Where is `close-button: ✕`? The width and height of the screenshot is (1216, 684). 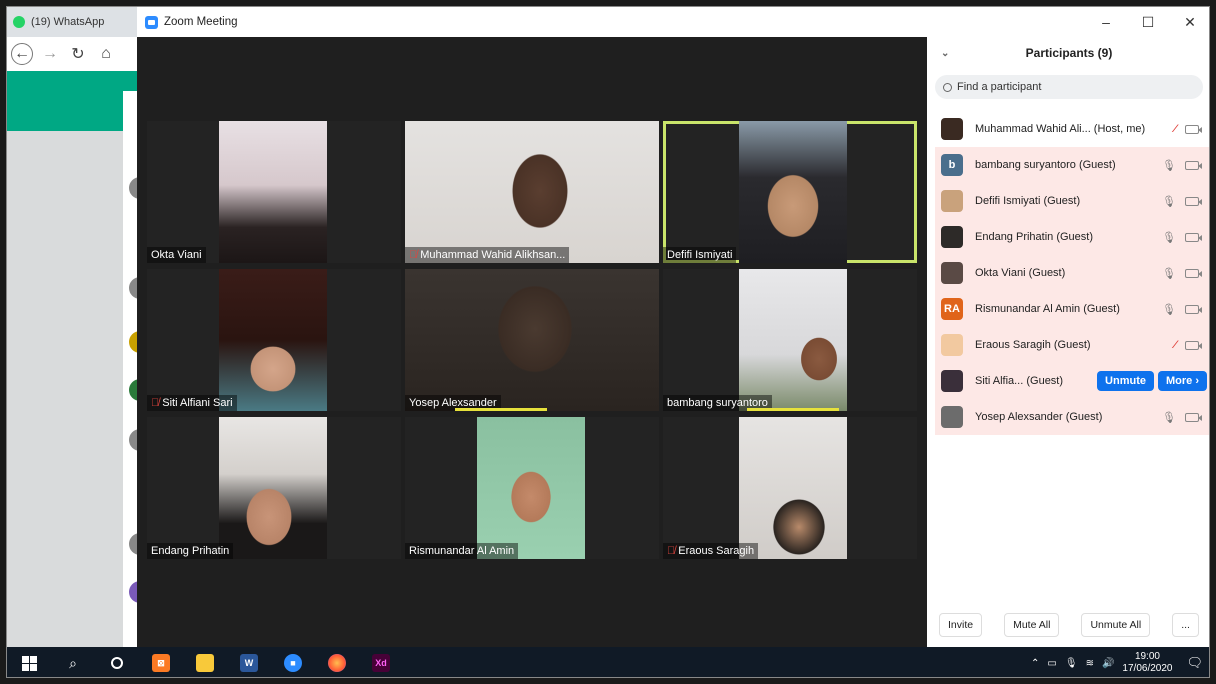 close-button: ✕ is located at coordinates (1189, 22).